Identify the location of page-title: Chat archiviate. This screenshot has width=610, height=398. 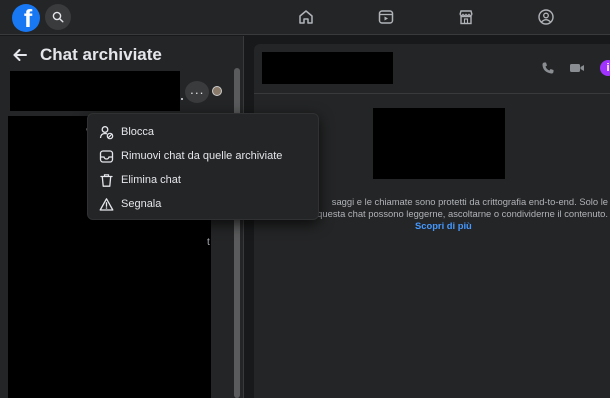
(101, 54).